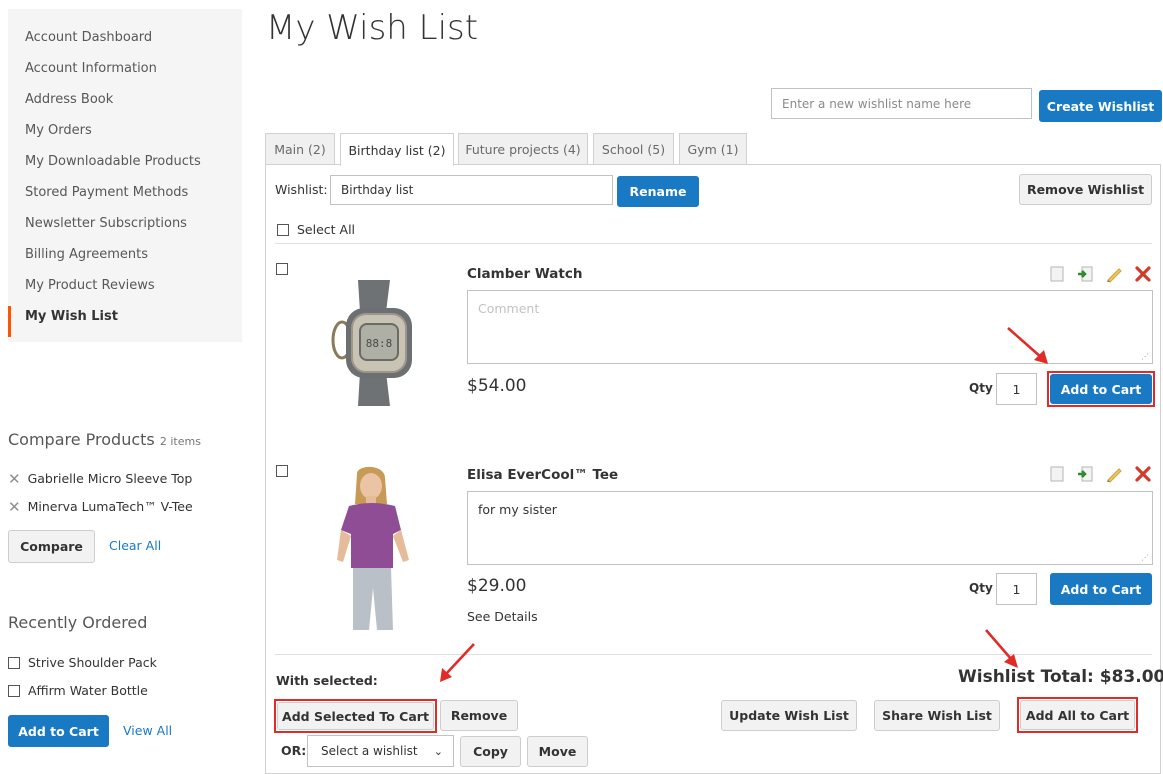 This screenshot has width=1163, height=774. Describe the element at coordinates (180, 441) in the screenshot. I see `compare-count: 2 items` at that location.